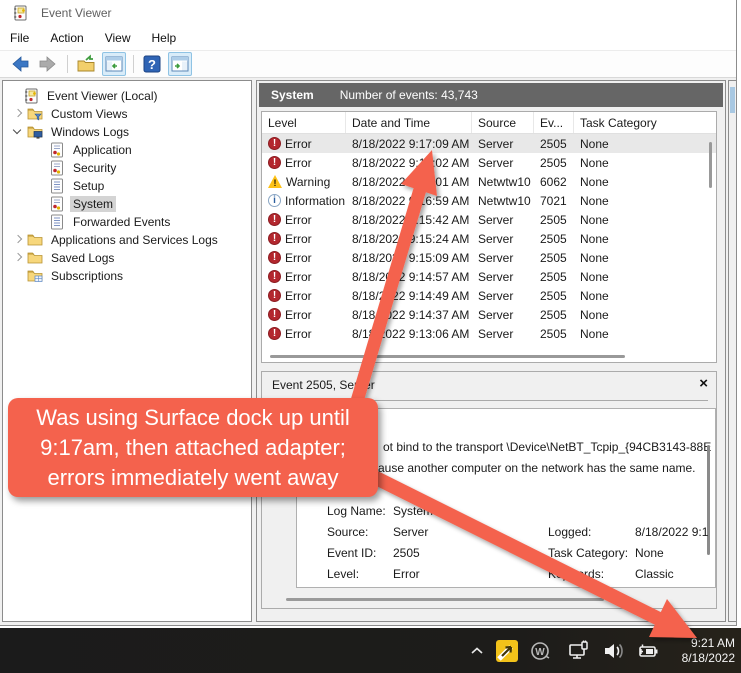 This screenshot has width=741, height=673. What do you see at coordinates (672, 532) in the screenshot?
I see `field-value: 8/18/2022 9:1` at bounding box center [672, 532].